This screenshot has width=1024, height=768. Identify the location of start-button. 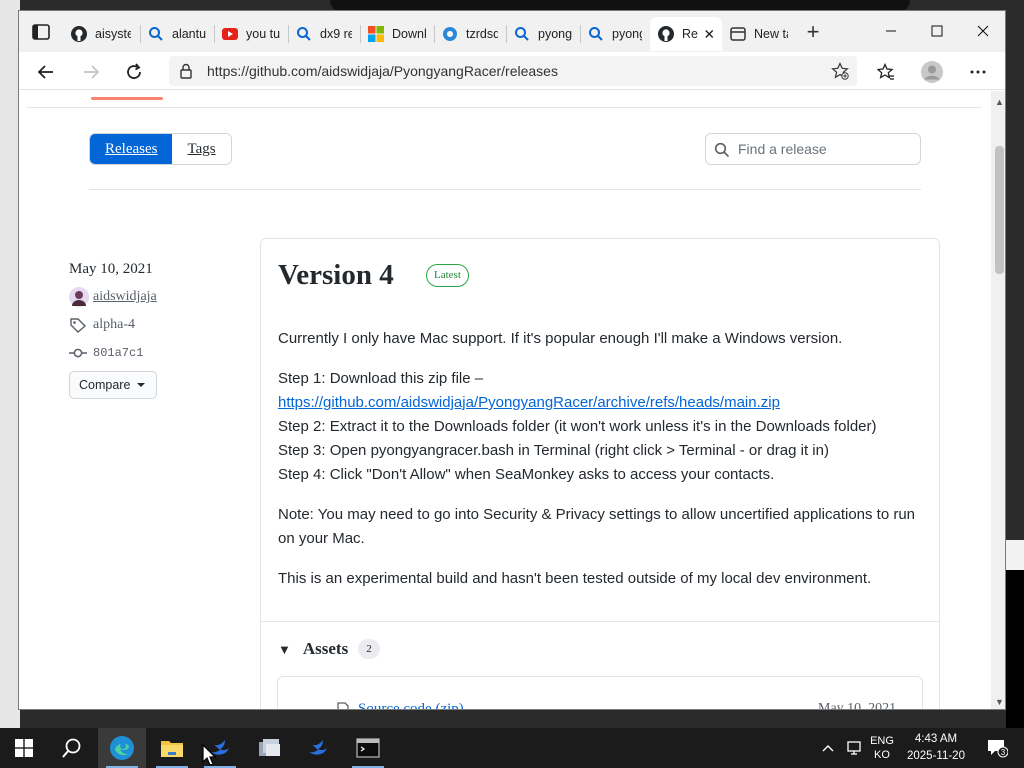
(24, 748).